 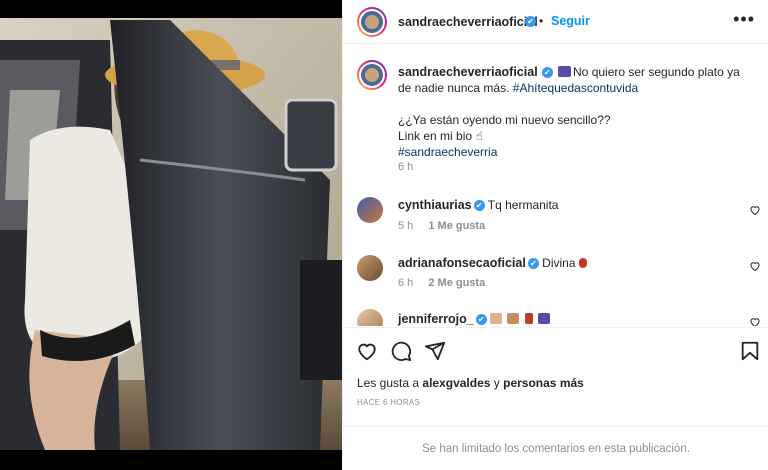 I want to click on caption-time: 6 h, so click(x=405, y=167).